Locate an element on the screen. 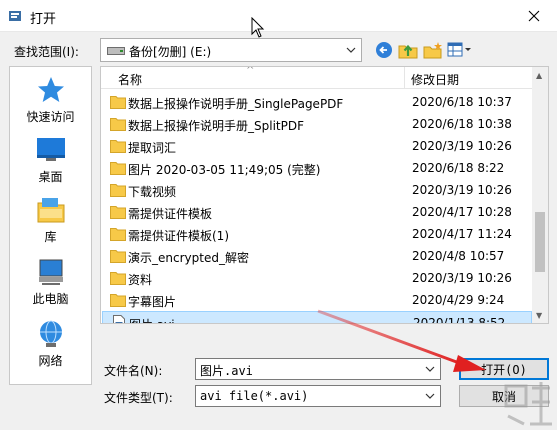 The width and height of the screenshot is (557, 430). places-bar: 快速访问 桌面 库 此电脑 网络 is located at coordinates (50, 225).